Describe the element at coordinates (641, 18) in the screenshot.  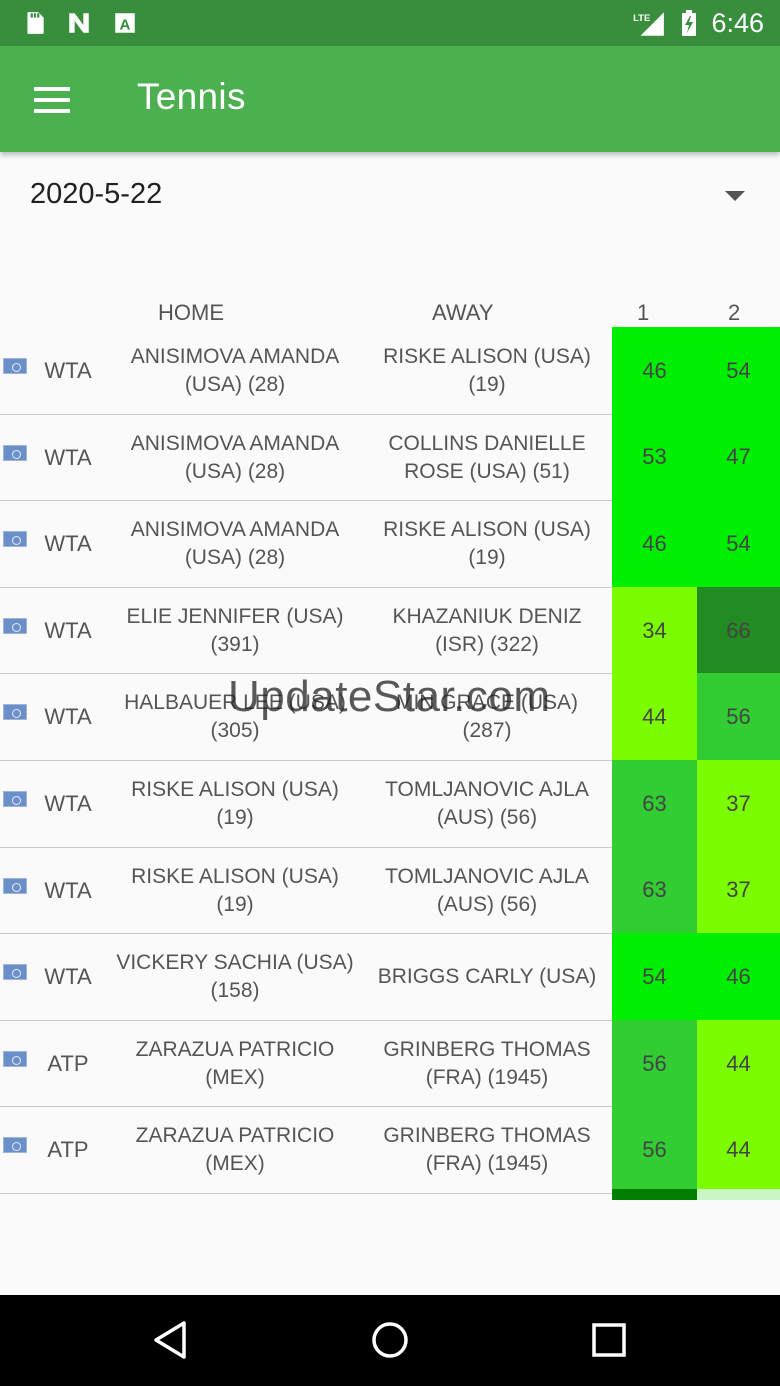
I see `svg-text: LTE` at that location.